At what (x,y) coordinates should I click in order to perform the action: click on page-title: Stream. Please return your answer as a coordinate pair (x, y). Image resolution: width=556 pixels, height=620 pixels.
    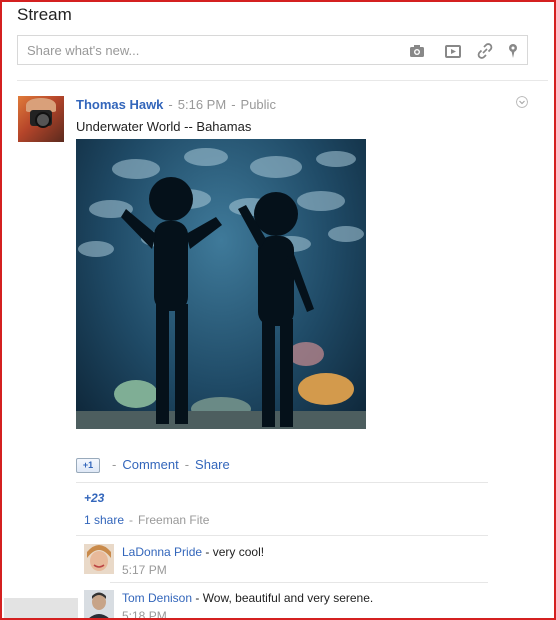
    Looking at the image, I should click on (44, 14).